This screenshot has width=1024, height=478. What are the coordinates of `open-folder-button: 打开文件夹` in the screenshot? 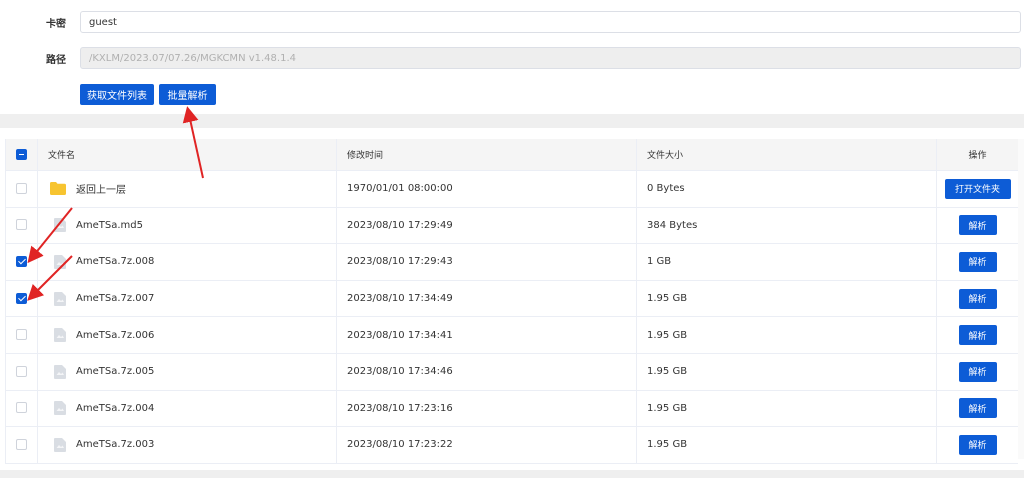 It's located at (977, 188).